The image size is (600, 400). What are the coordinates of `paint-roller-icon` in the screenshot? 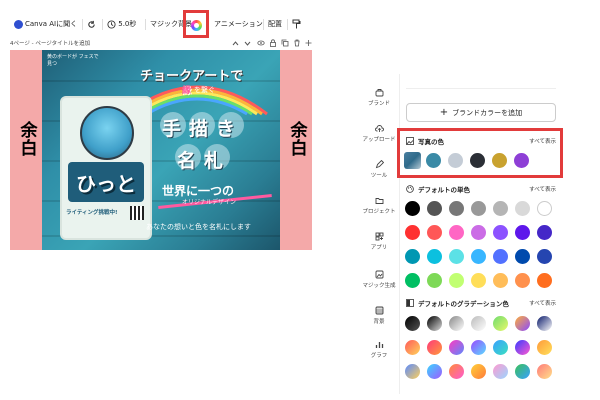 It's located at (296, 24).